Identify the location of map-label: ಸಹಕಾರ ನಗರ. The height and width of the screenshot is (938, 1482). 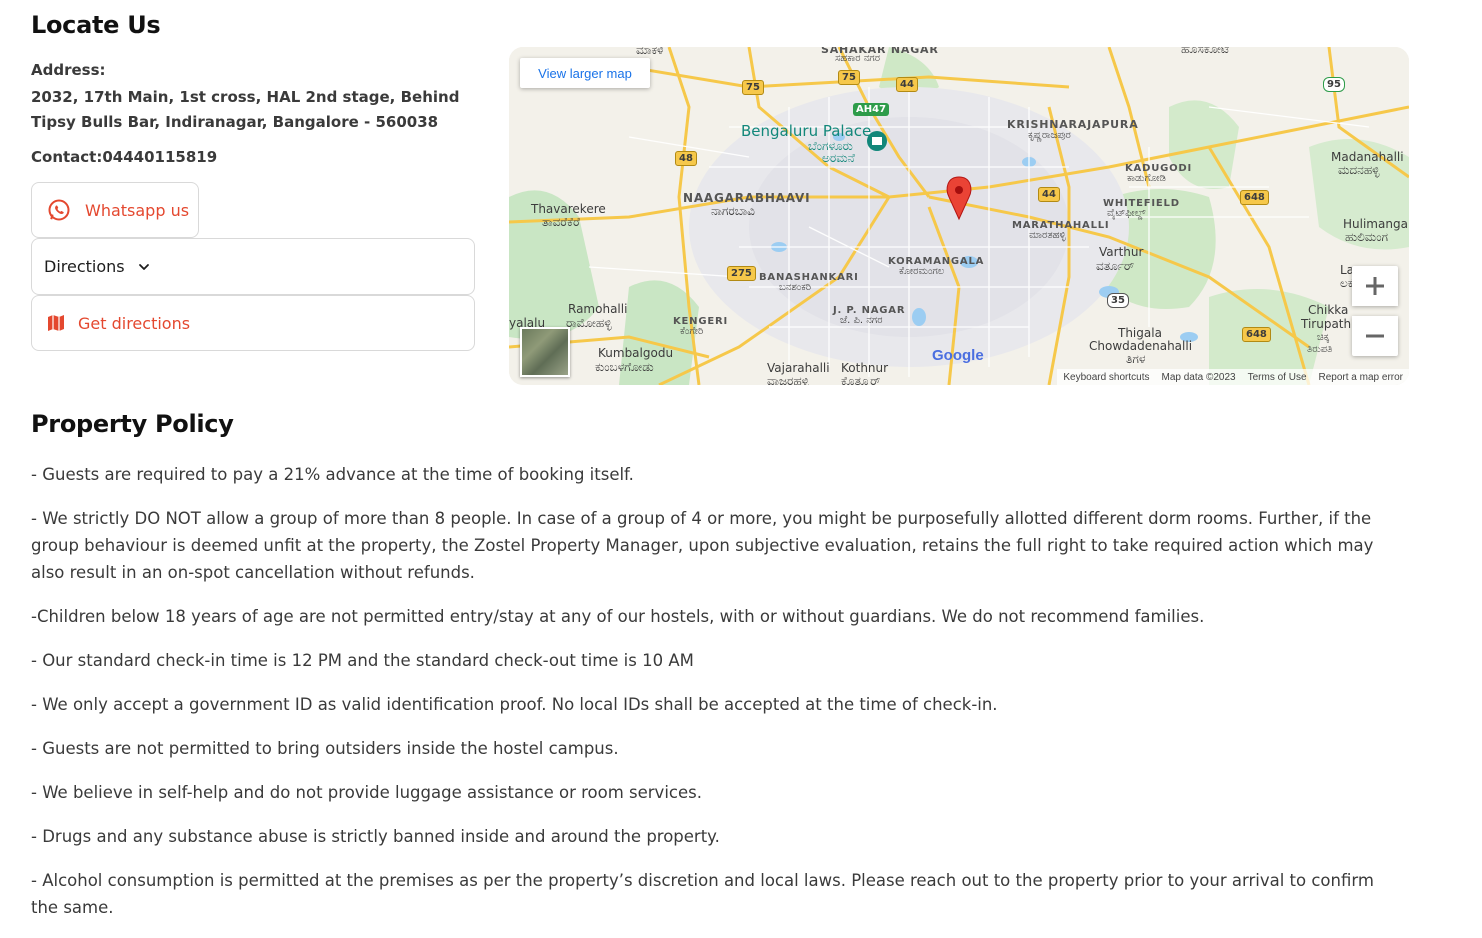
(857, 58).